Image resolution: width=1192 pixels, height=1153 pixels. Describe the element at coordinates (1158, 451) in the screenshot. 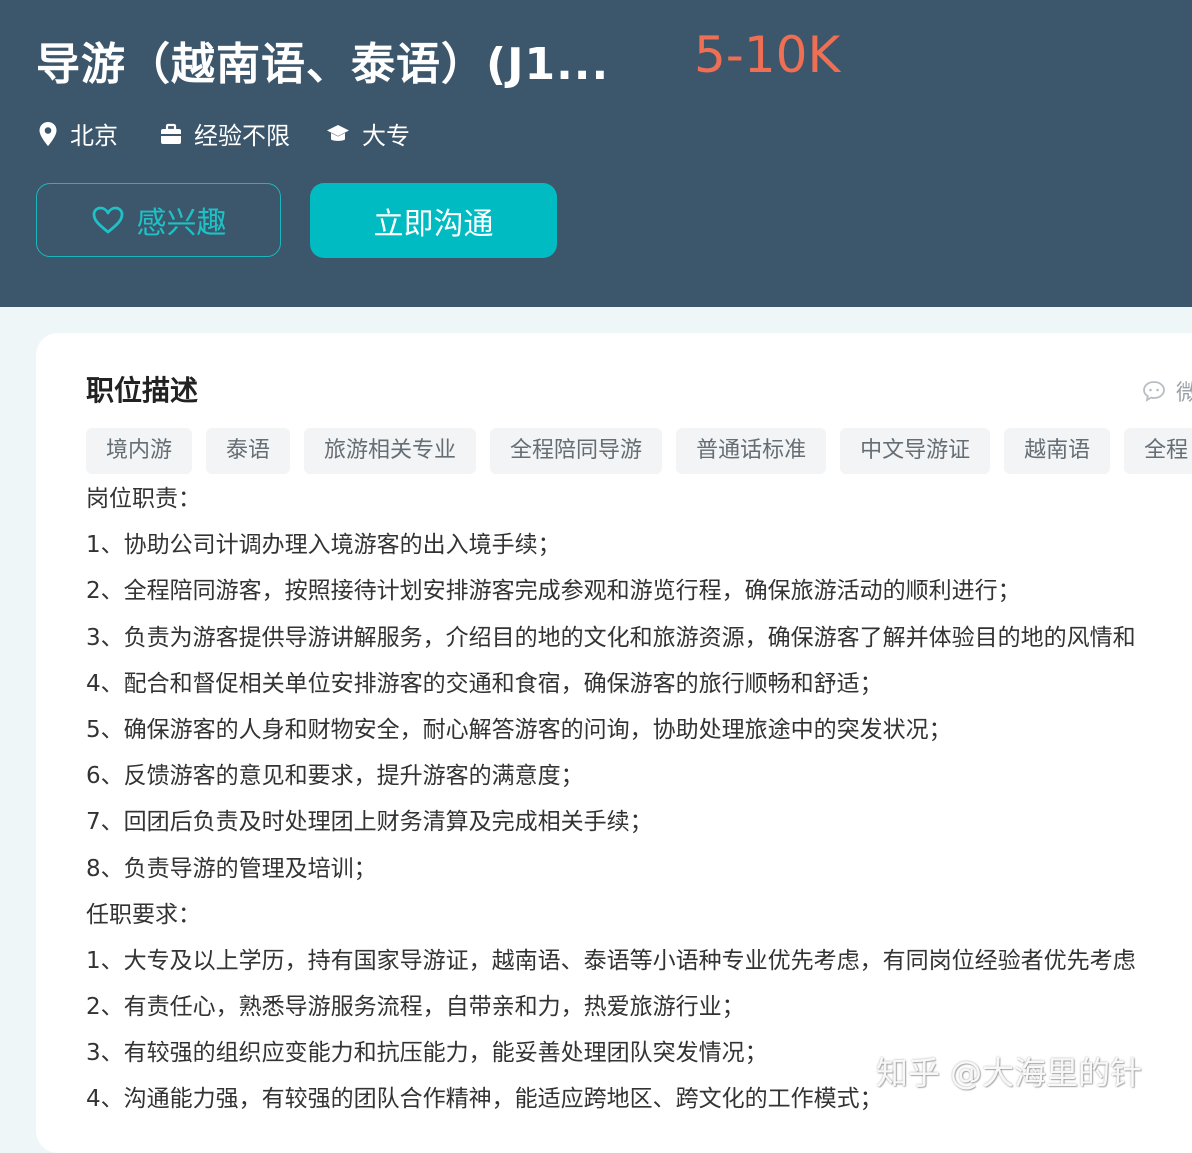

I see `skill-tag: 全程` at that location.